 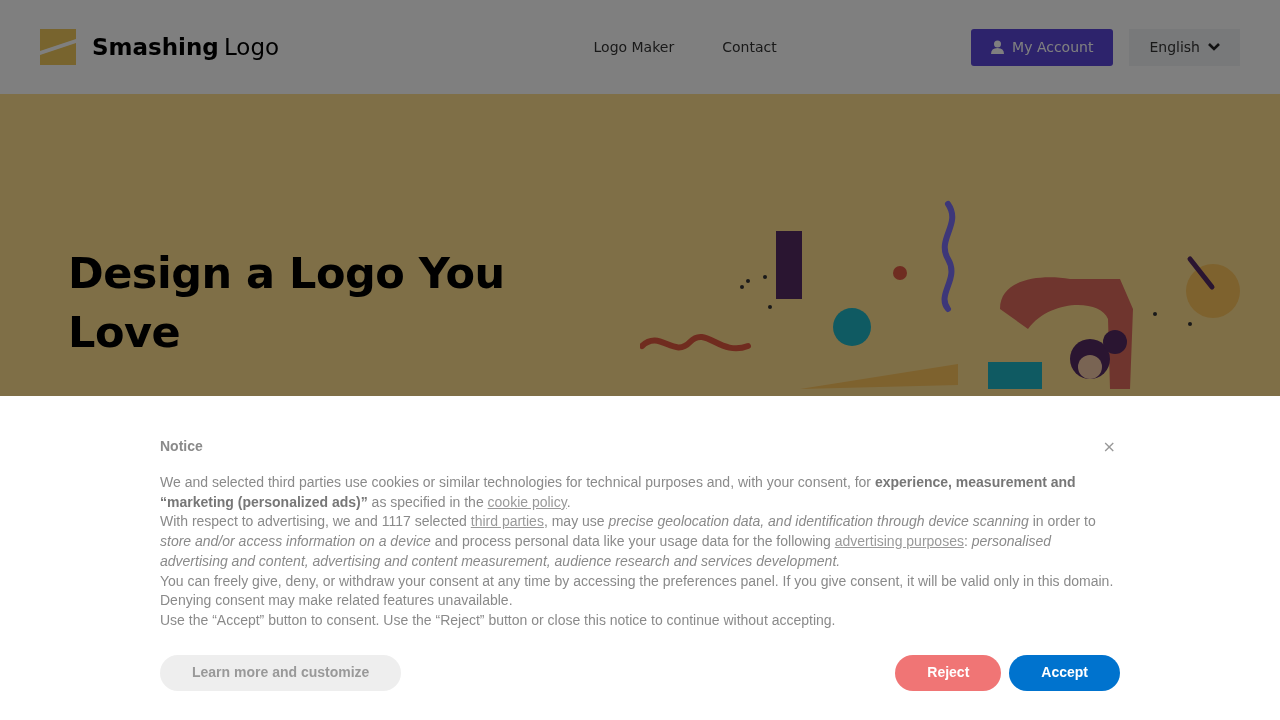 What do you see at coordinates (1109, 446) in the screenshot?
I see `close-button: ×` at bounding box center [1109, 446].